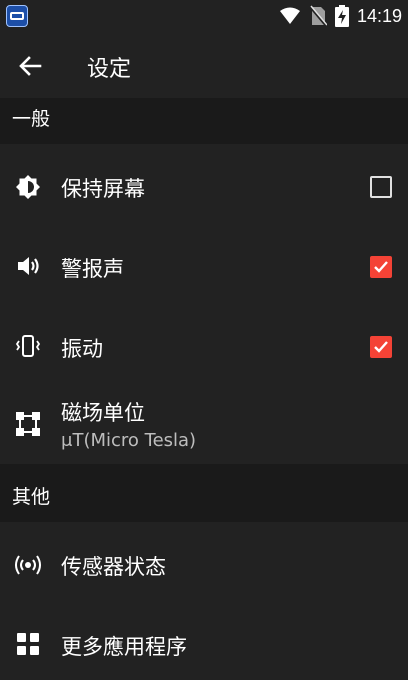  I want to click on status-icons: 14:19, so click(340, 16).